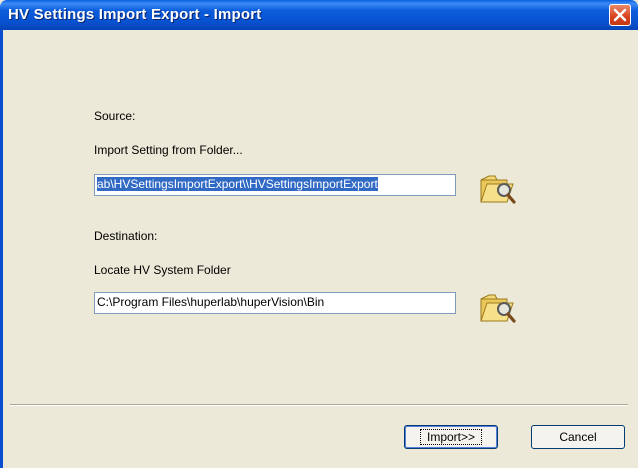 The height and width of the screenshot is (468, 638). I want to click on cancel-button: Cancel, so click(578, 437).